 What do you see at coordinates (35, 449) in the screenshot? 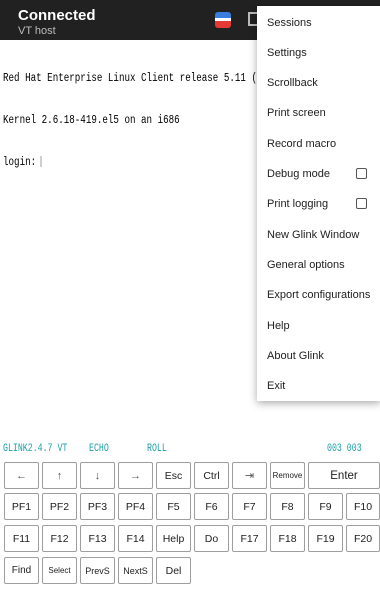
I see `status-version: GLINK2.4.7 VT` at bounding box center [35, 449].